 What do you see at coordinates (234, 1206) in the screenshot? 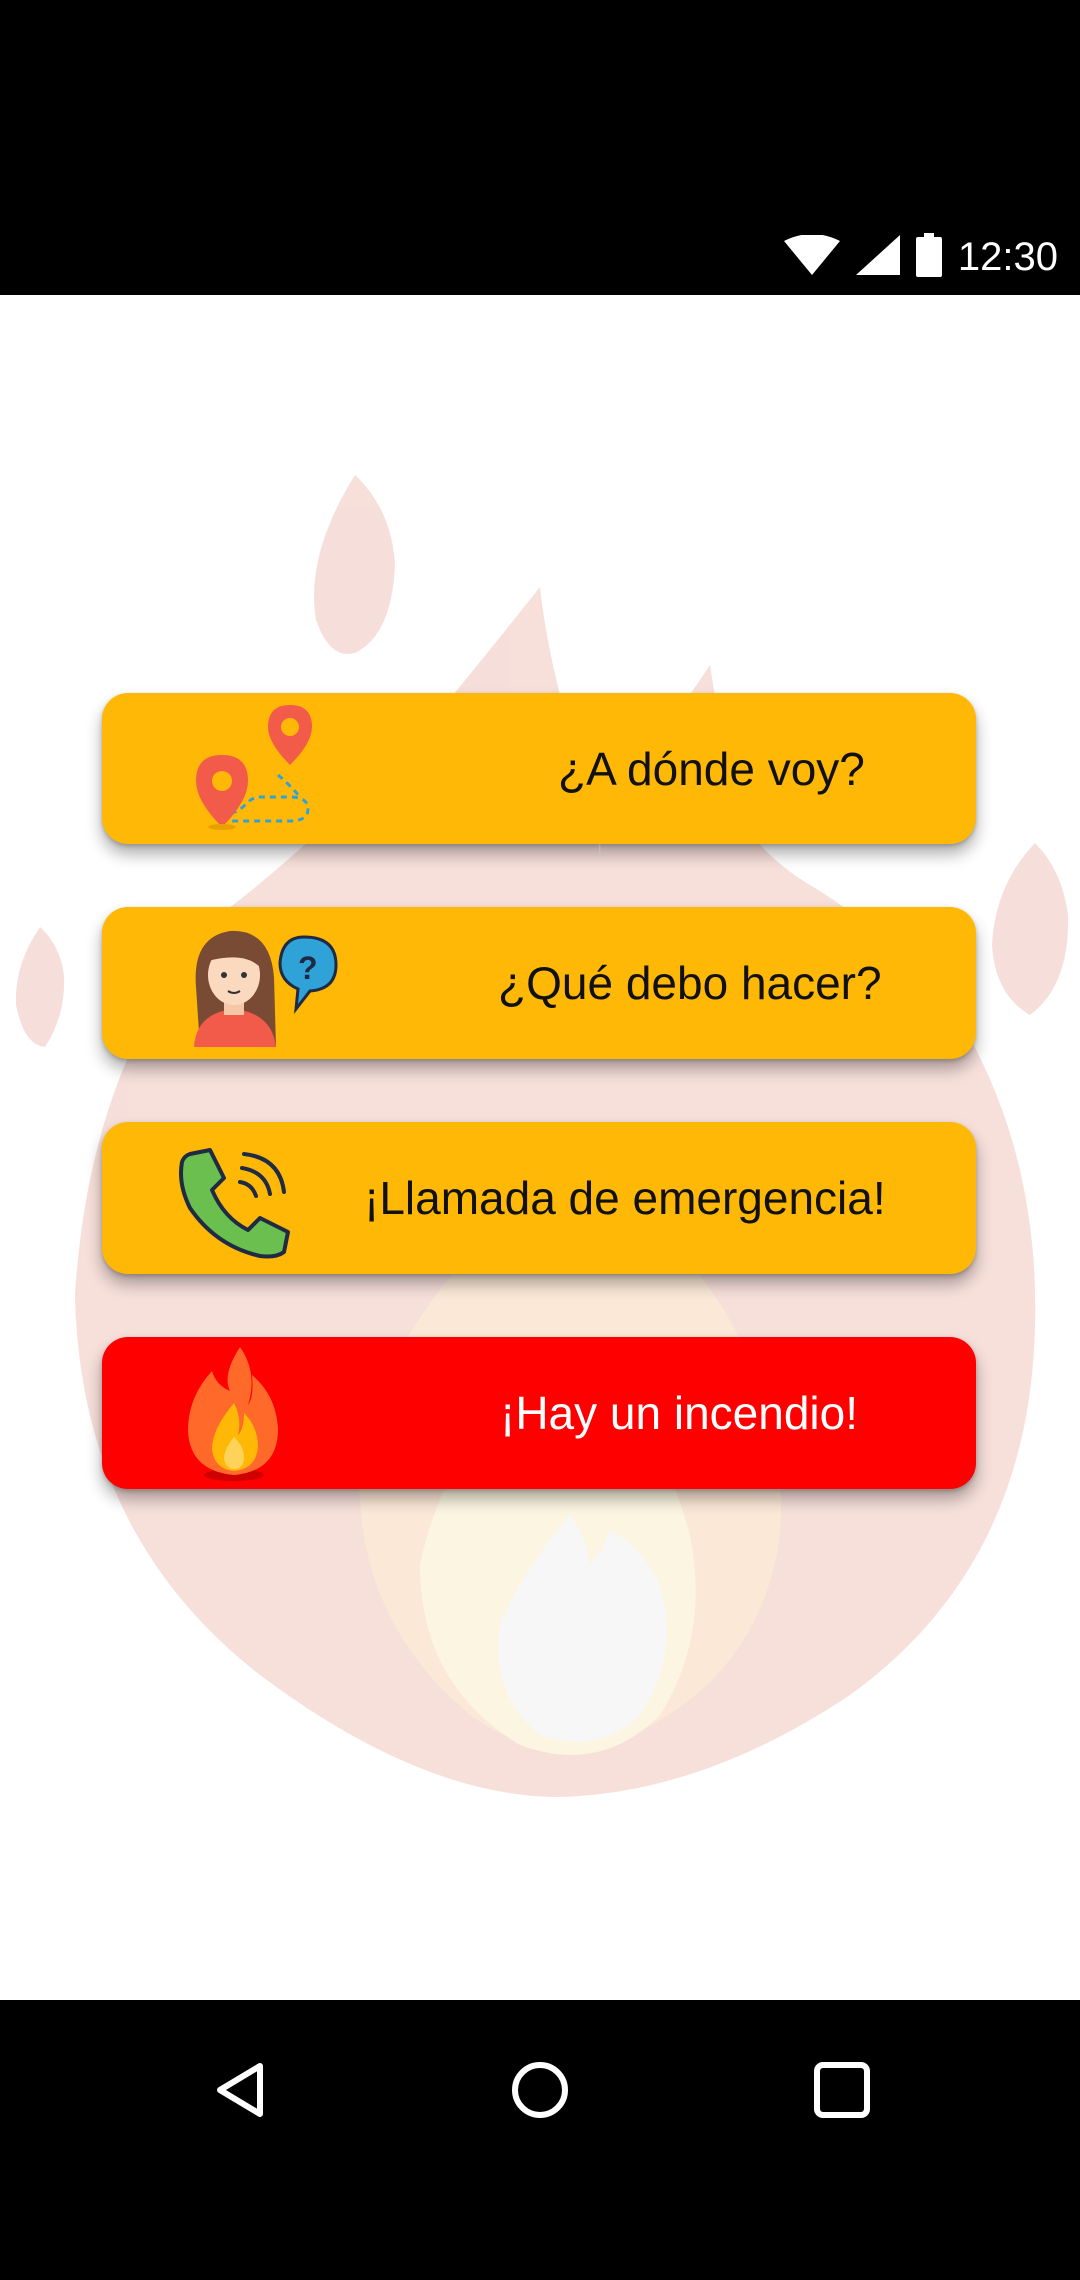
I see `phone-call-icon` at bounding box center [234, 1206].